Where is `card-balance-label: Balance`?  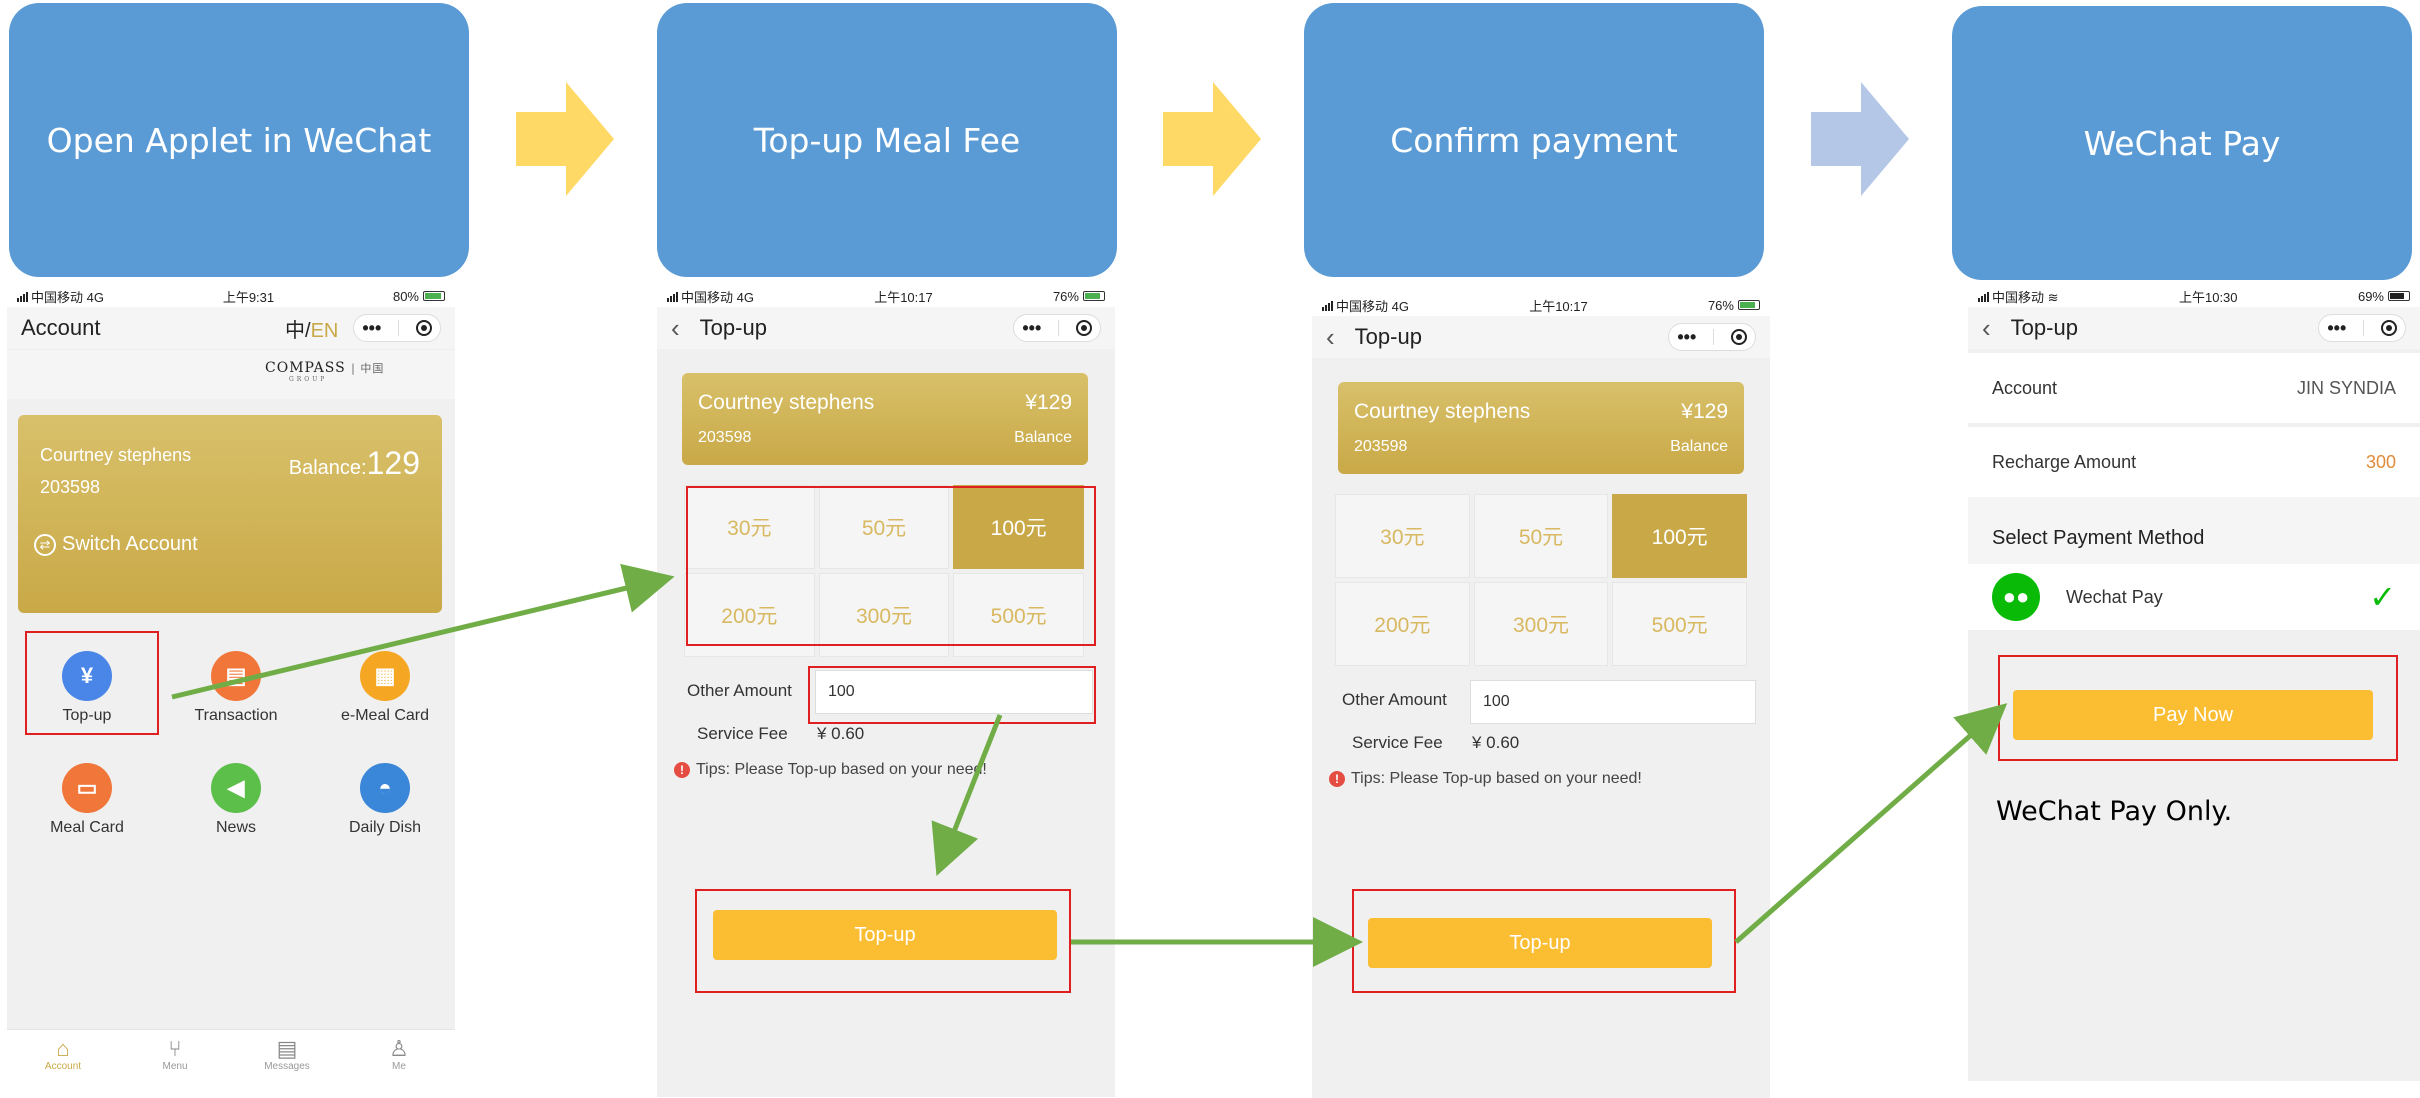 card-balance-label: Balance is located at coordinates (1043, 437).